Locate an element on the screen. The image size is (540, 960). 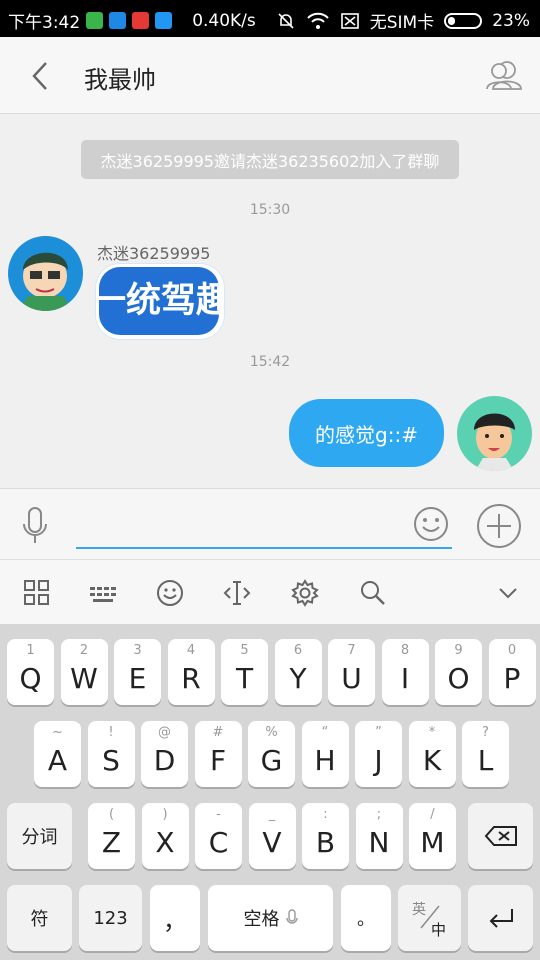
message-input-bar is located at coordinates (270, 523).